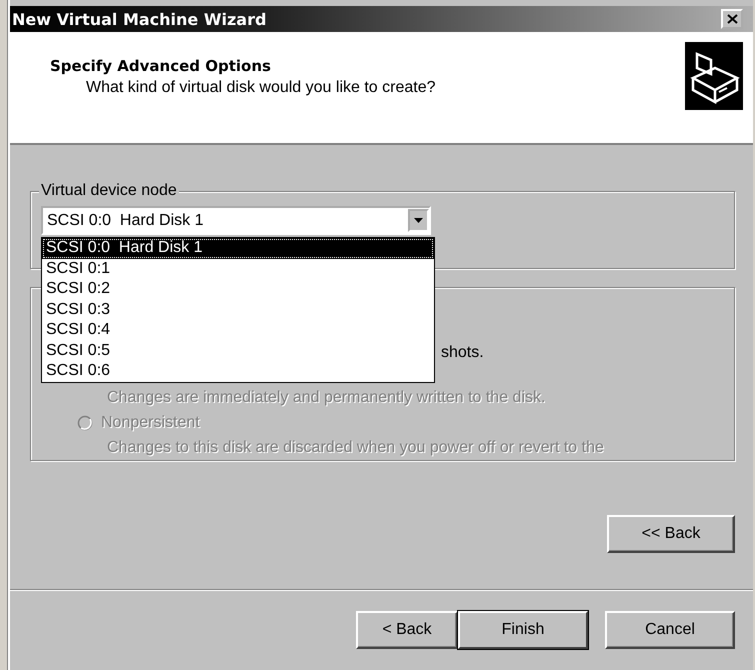 Image resolution: width=755 pixels, height=670 pixels. I want to click on back-button: << Back, so click(671, 534).